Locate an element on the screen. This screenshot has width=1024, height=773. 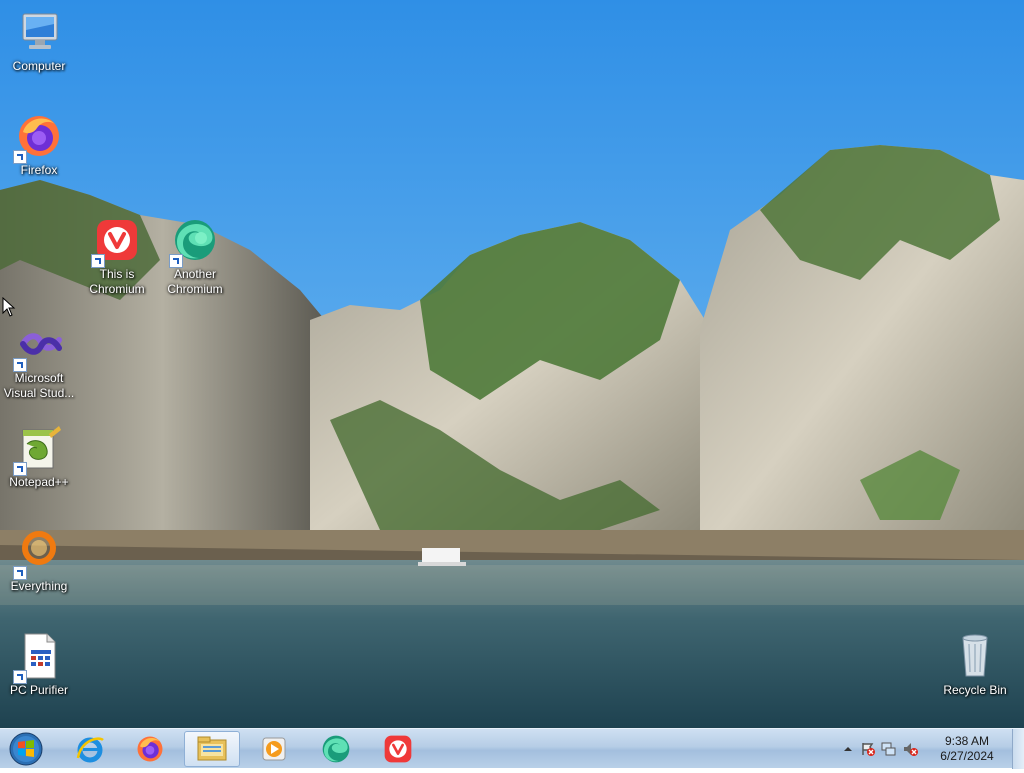
recycle-bin-icon is located at coordinates (975, 656).